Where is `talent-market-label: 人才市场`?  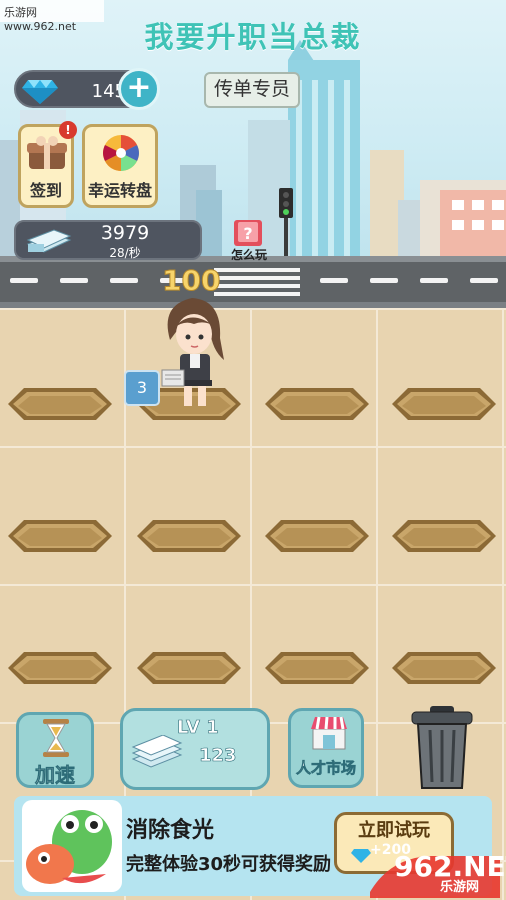
talent-market-label: 人才市场 is located at coordinates (326, 768).